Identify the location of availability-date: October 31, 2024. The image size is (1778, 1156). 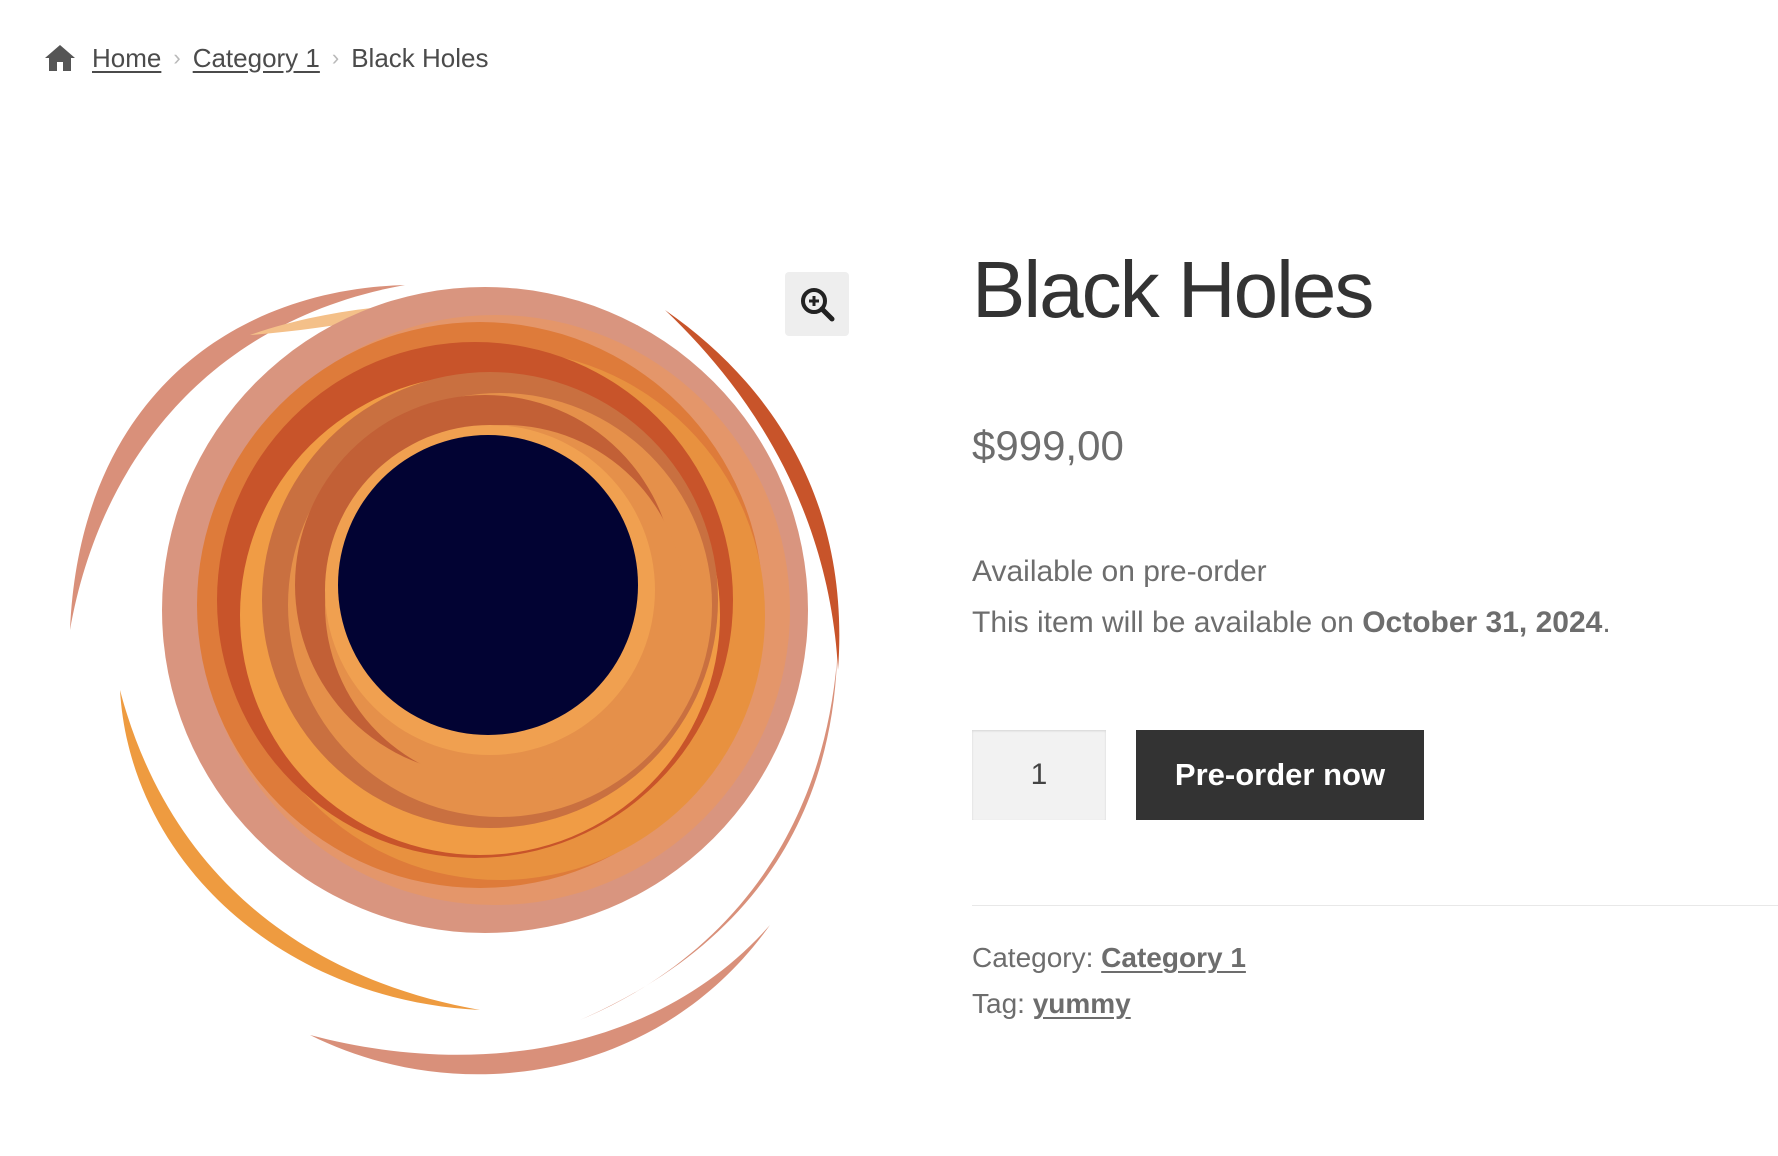
(1482, 622).